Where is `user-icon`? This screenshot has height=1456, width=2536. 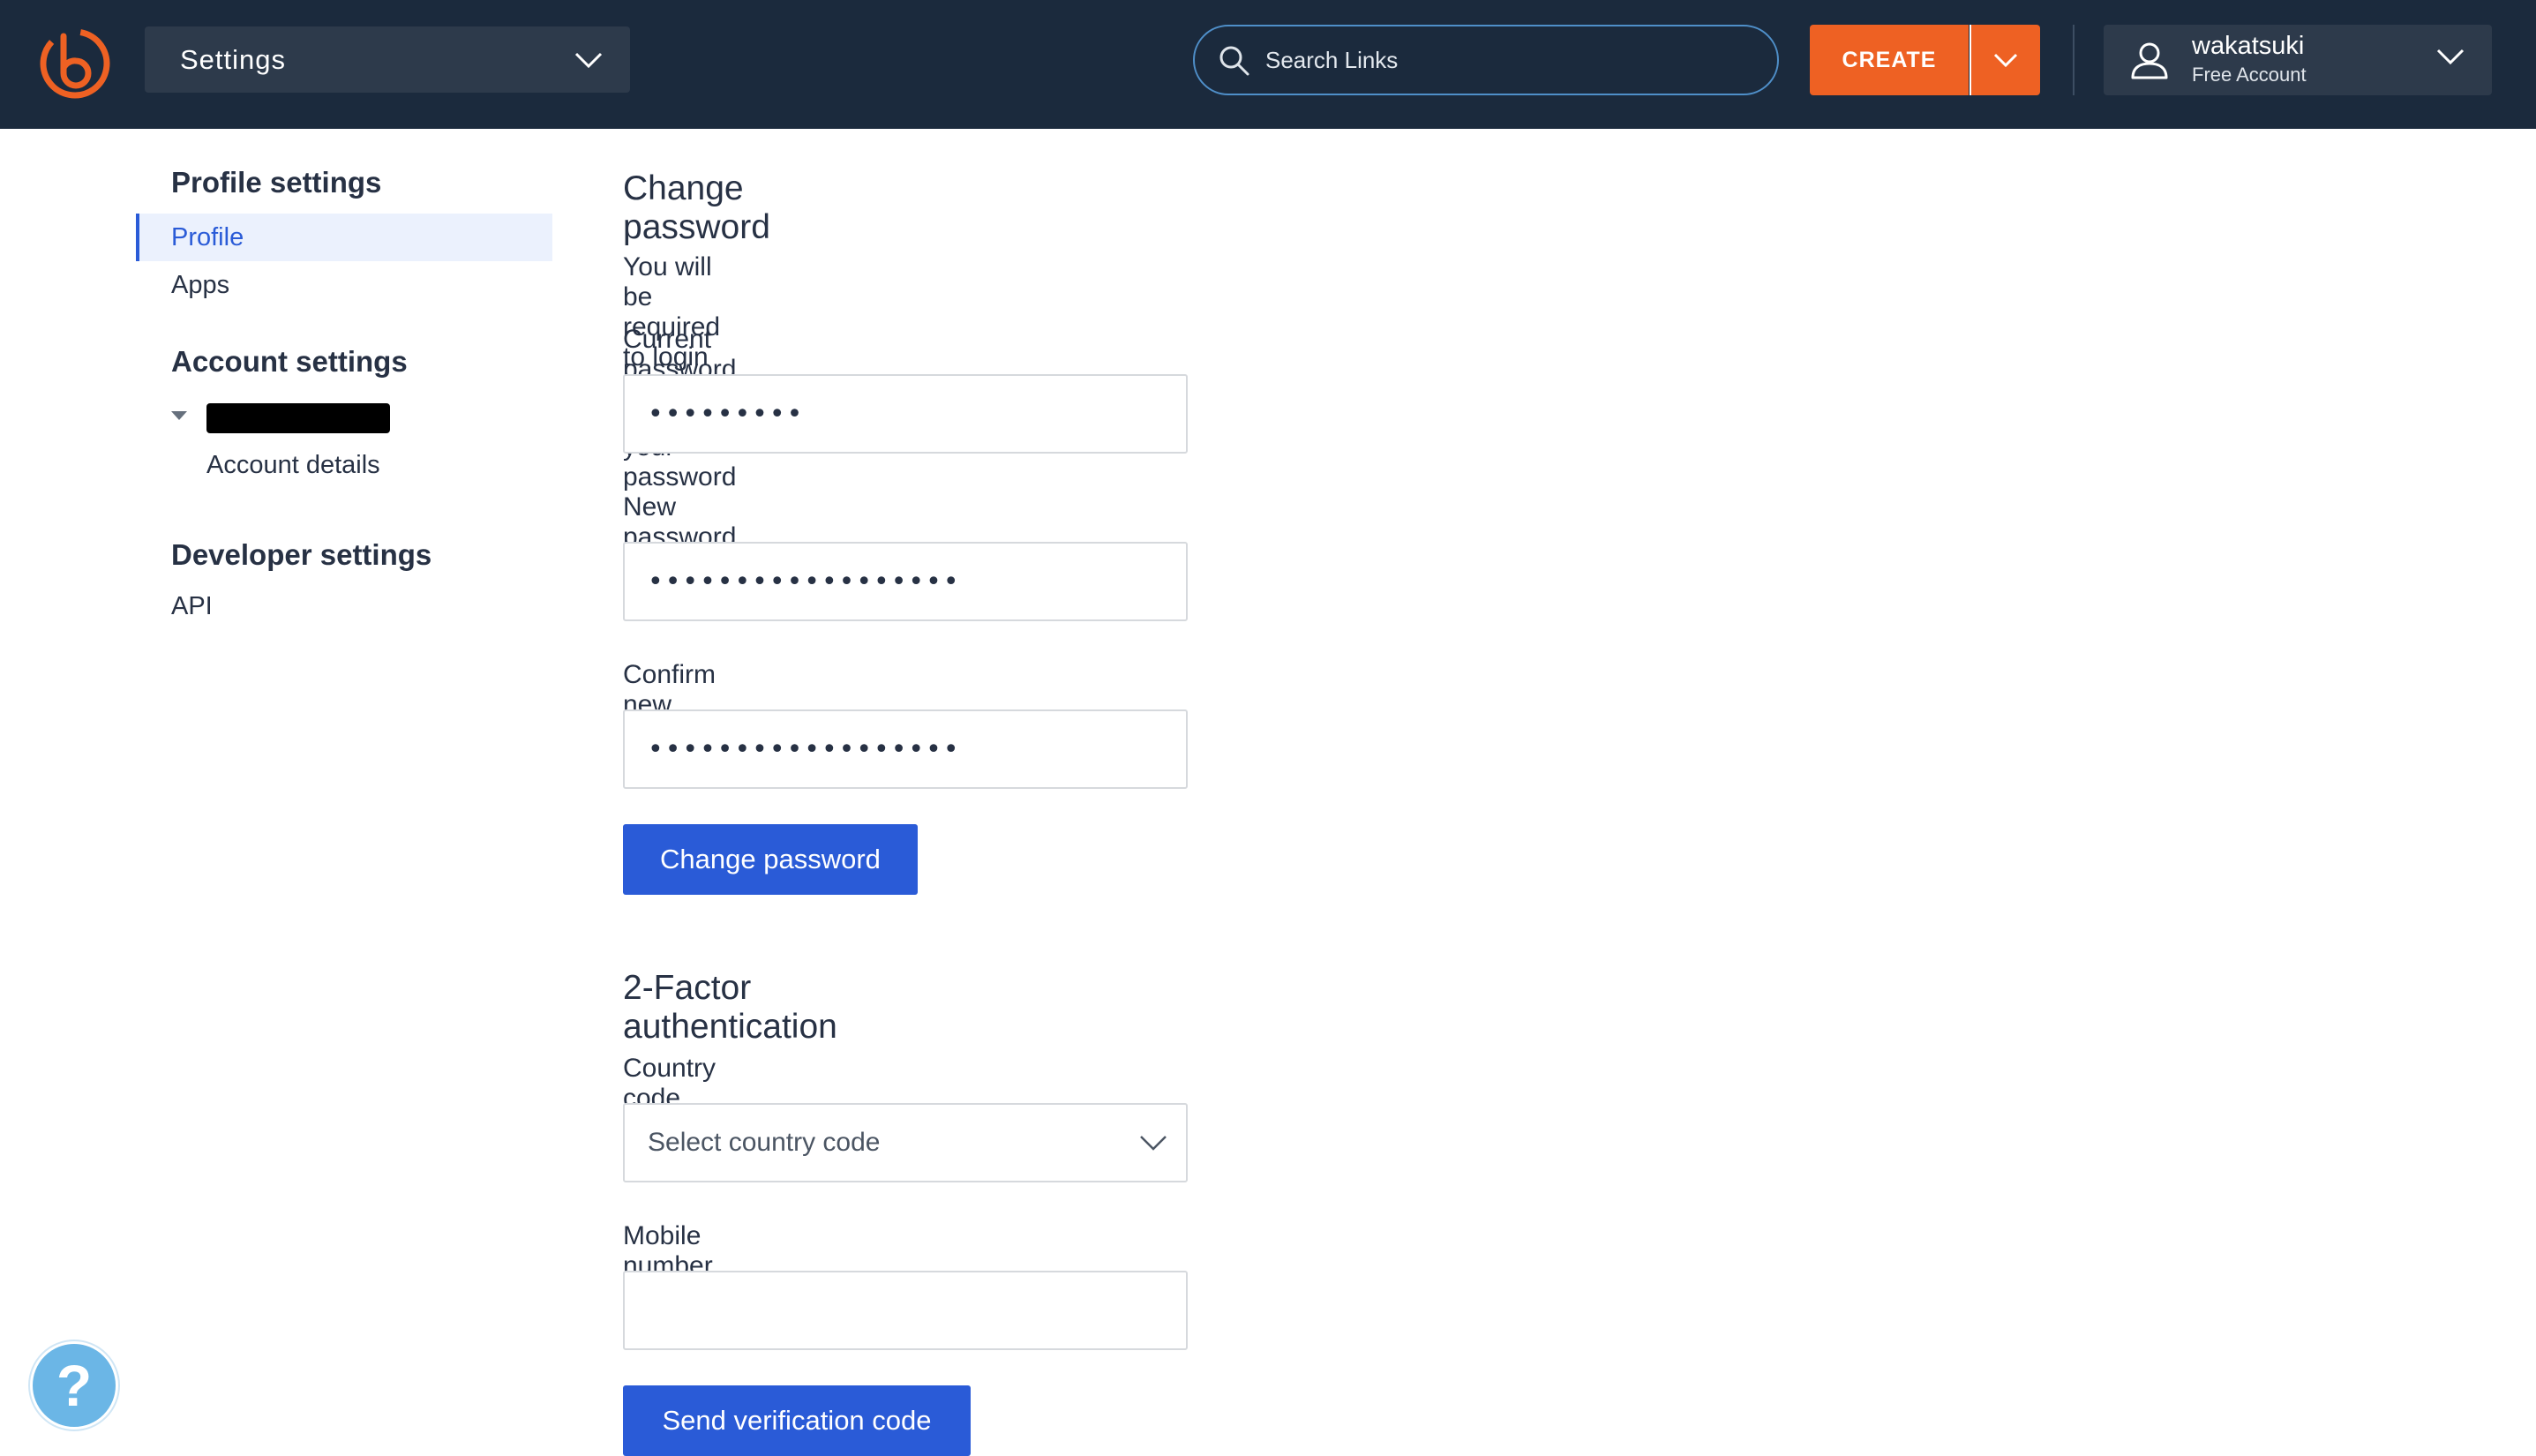
user-icon is located at coordinates (2149, 60).